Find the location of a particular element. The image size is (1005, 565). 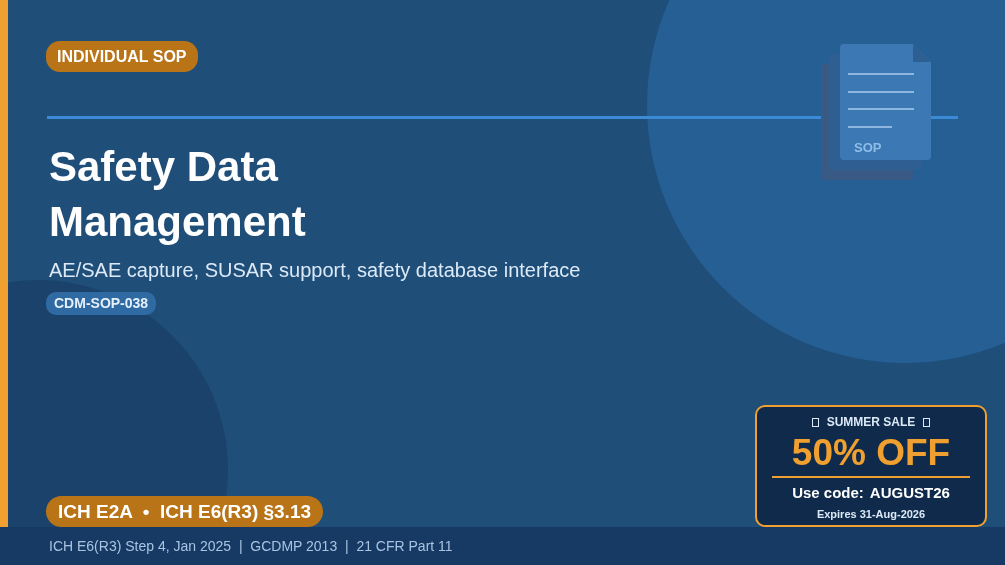

footer-text: ICH E6(R3) Step 4, Jan 2025 | GCDMP 2013 | 21 CFR Part 11 is located at coordinates (251, 546).